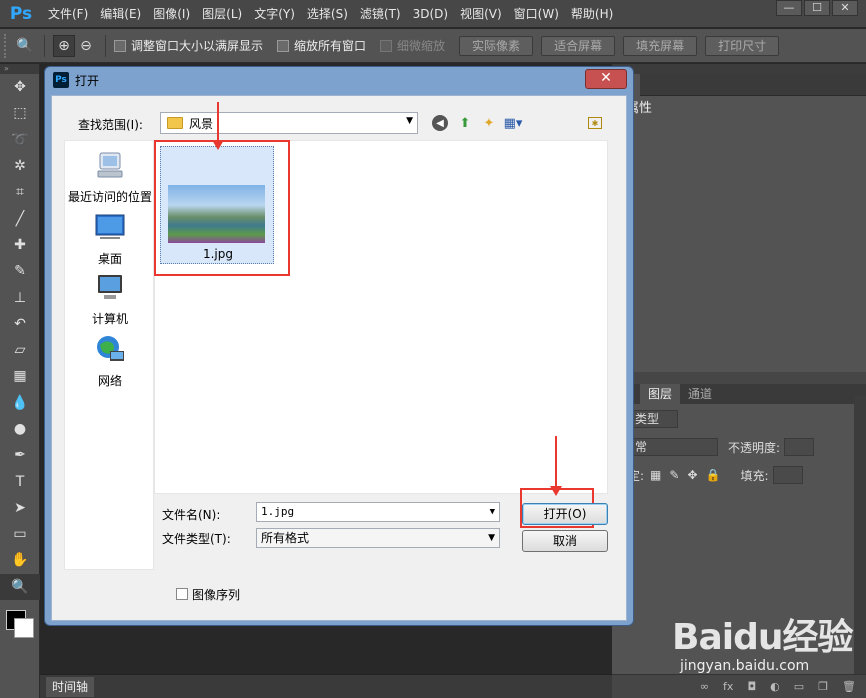 The height and width of the screenshot is (698, 866). Describe the element at coordinates (660, 45) in the screenshot. I see `fill-screen-button: 填充屏幕` at that location.